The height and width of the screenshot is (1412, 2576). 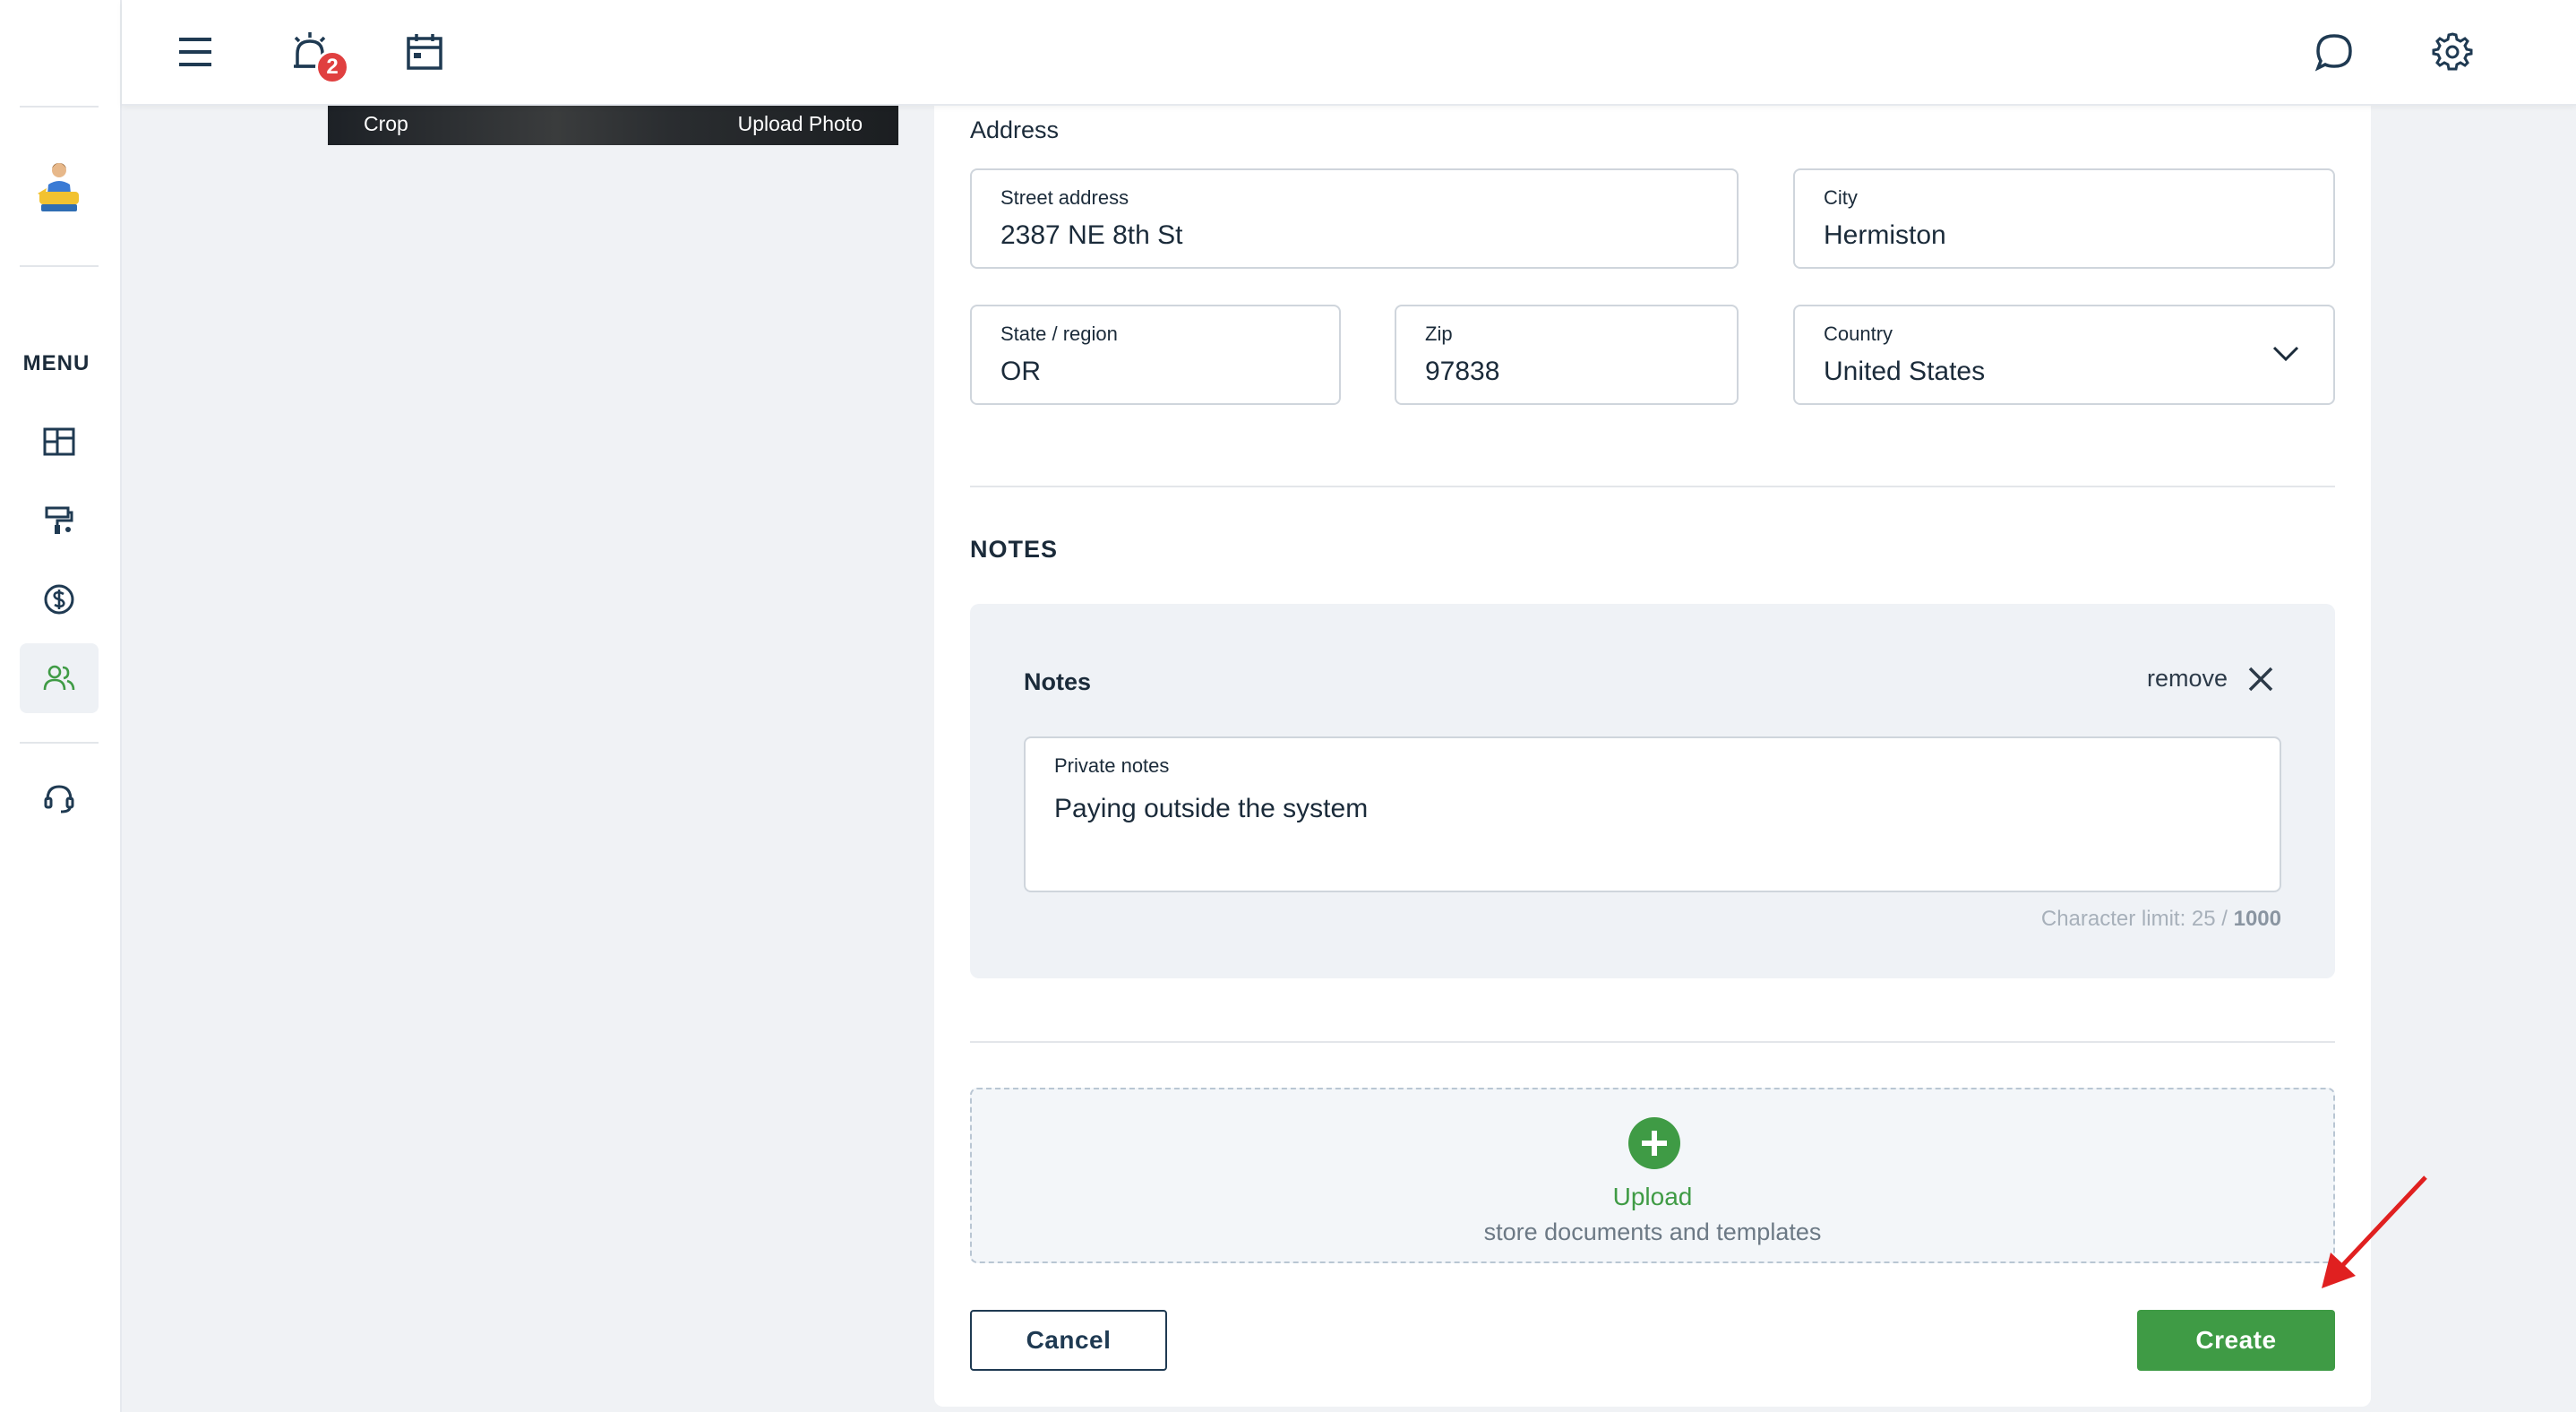 What do you see at coordinates (2374, 1231) in the screenshot?
I see `annotation-arrow-icon` at bounding box center [2374, 1231].